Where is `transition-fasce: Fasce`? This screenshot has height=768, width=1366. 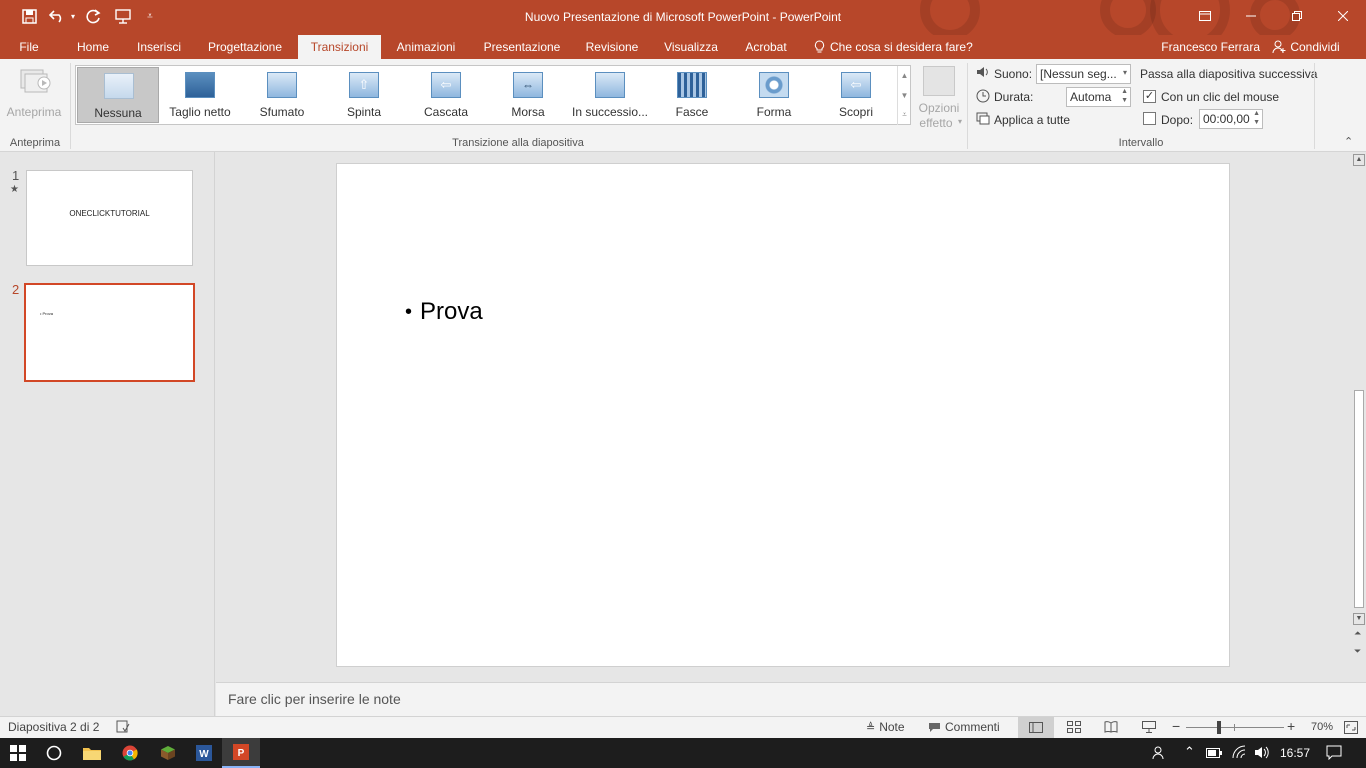
transition-fasce: Fasce is located at coordinates (692, 95).